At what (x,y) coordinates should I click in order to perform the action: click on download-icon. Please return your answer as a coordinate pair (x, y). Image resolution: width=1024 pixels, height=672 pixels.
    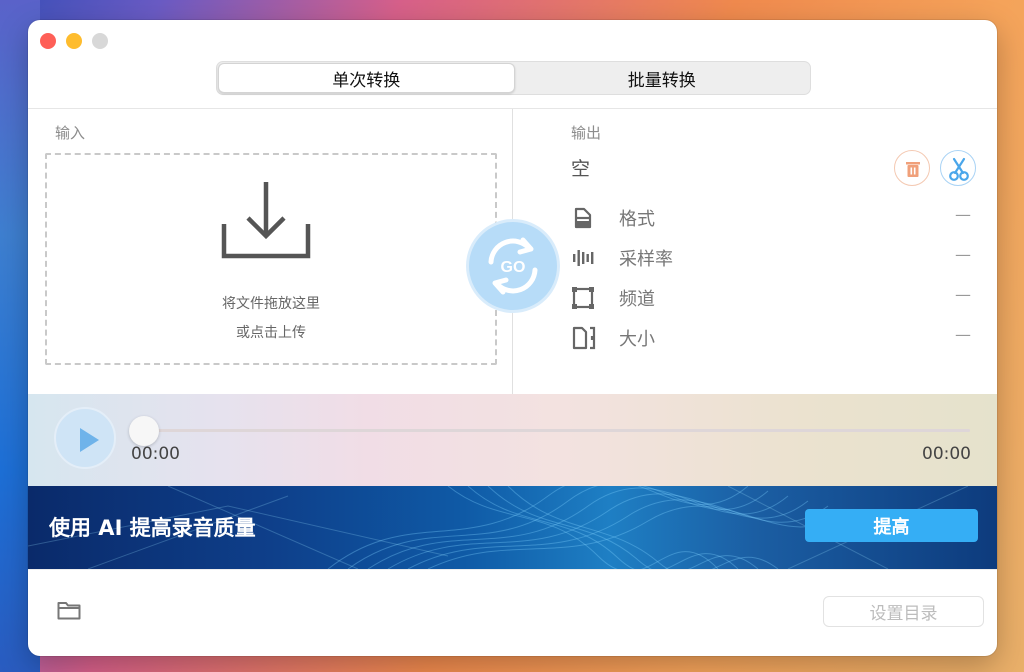
    Looking at the image, I should click on (266, 220).